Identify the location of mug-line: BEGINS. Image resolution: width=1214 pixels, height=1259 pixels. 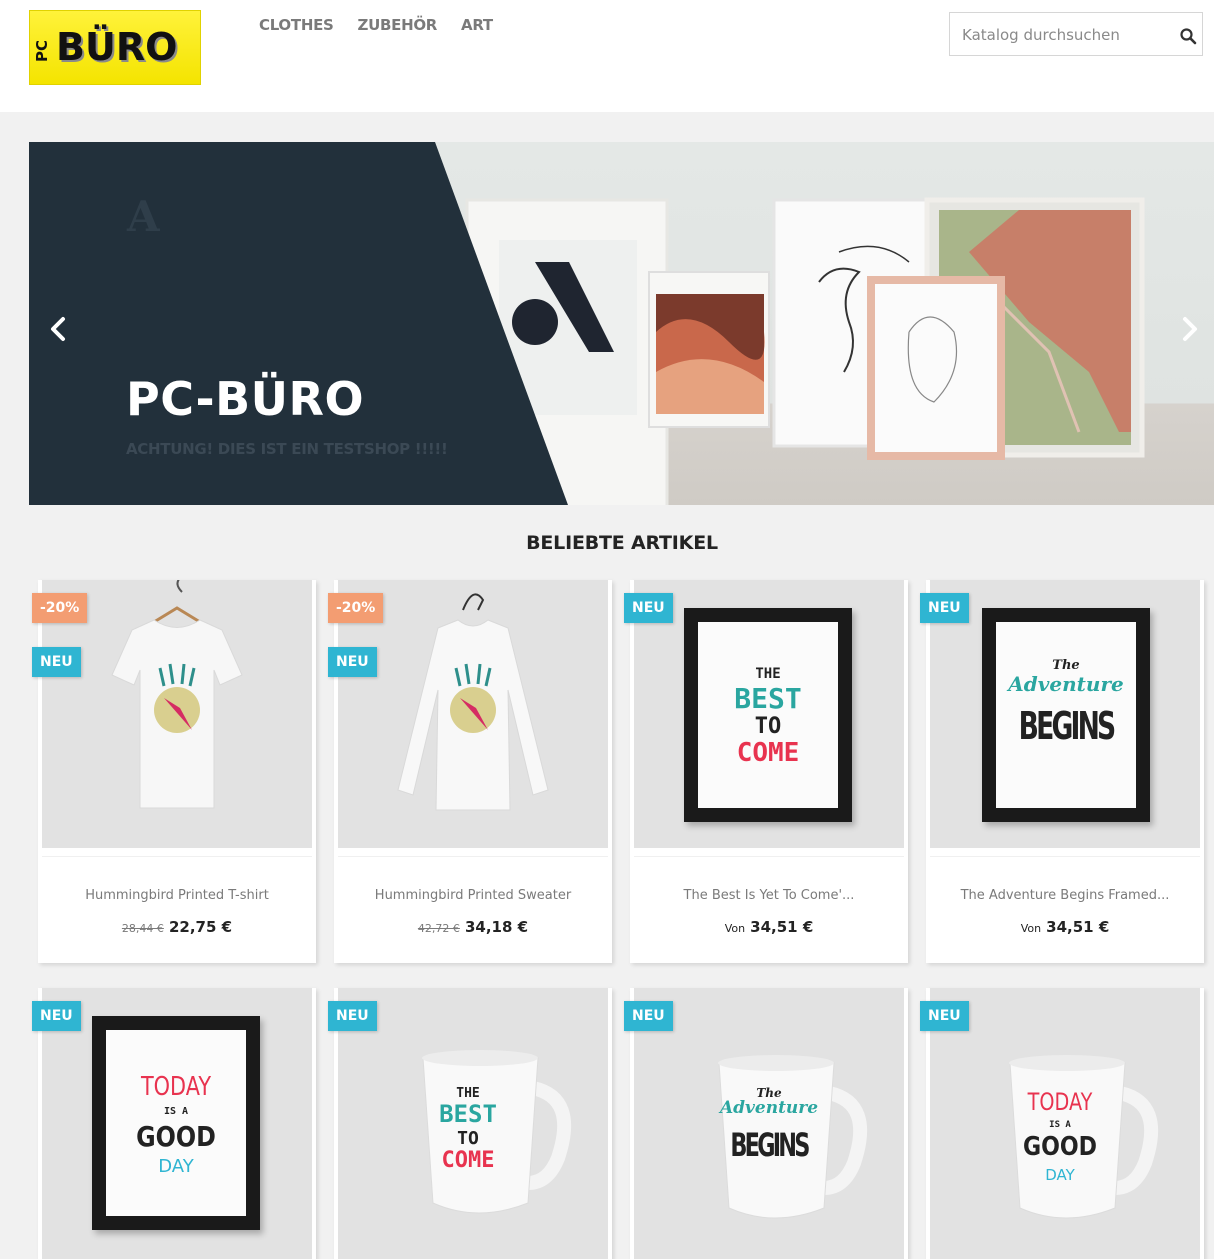
(770, 1145).